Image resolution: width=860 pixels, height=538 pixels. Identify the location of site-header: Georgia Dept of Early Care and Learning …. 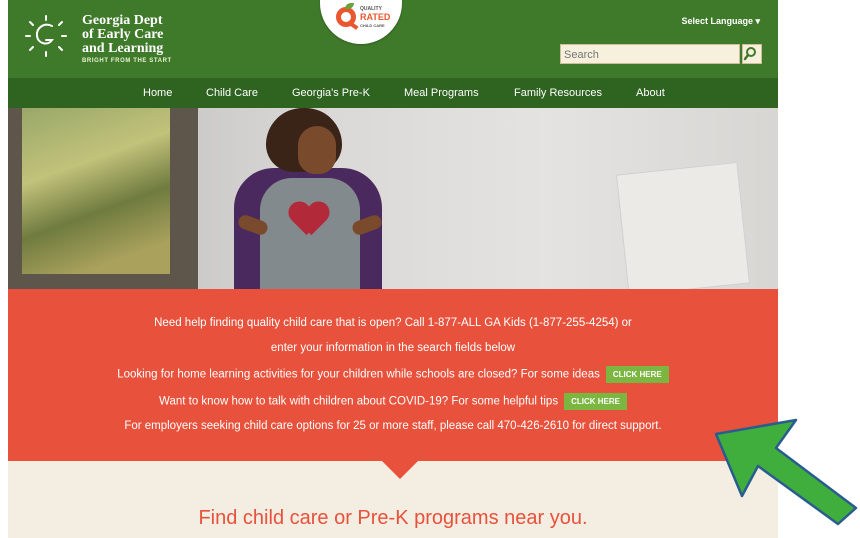
(393, 39).